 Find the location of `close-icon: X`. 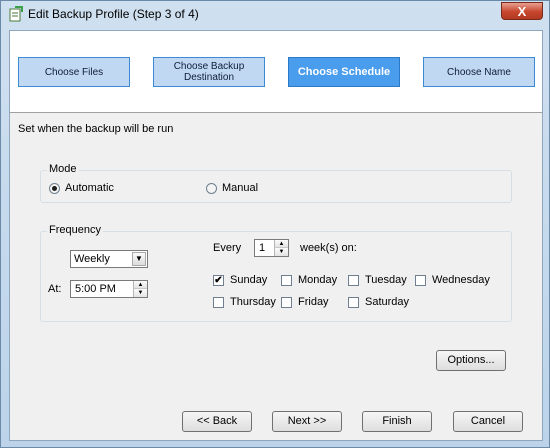

close-icon: X is located at coordinates (522, 11).